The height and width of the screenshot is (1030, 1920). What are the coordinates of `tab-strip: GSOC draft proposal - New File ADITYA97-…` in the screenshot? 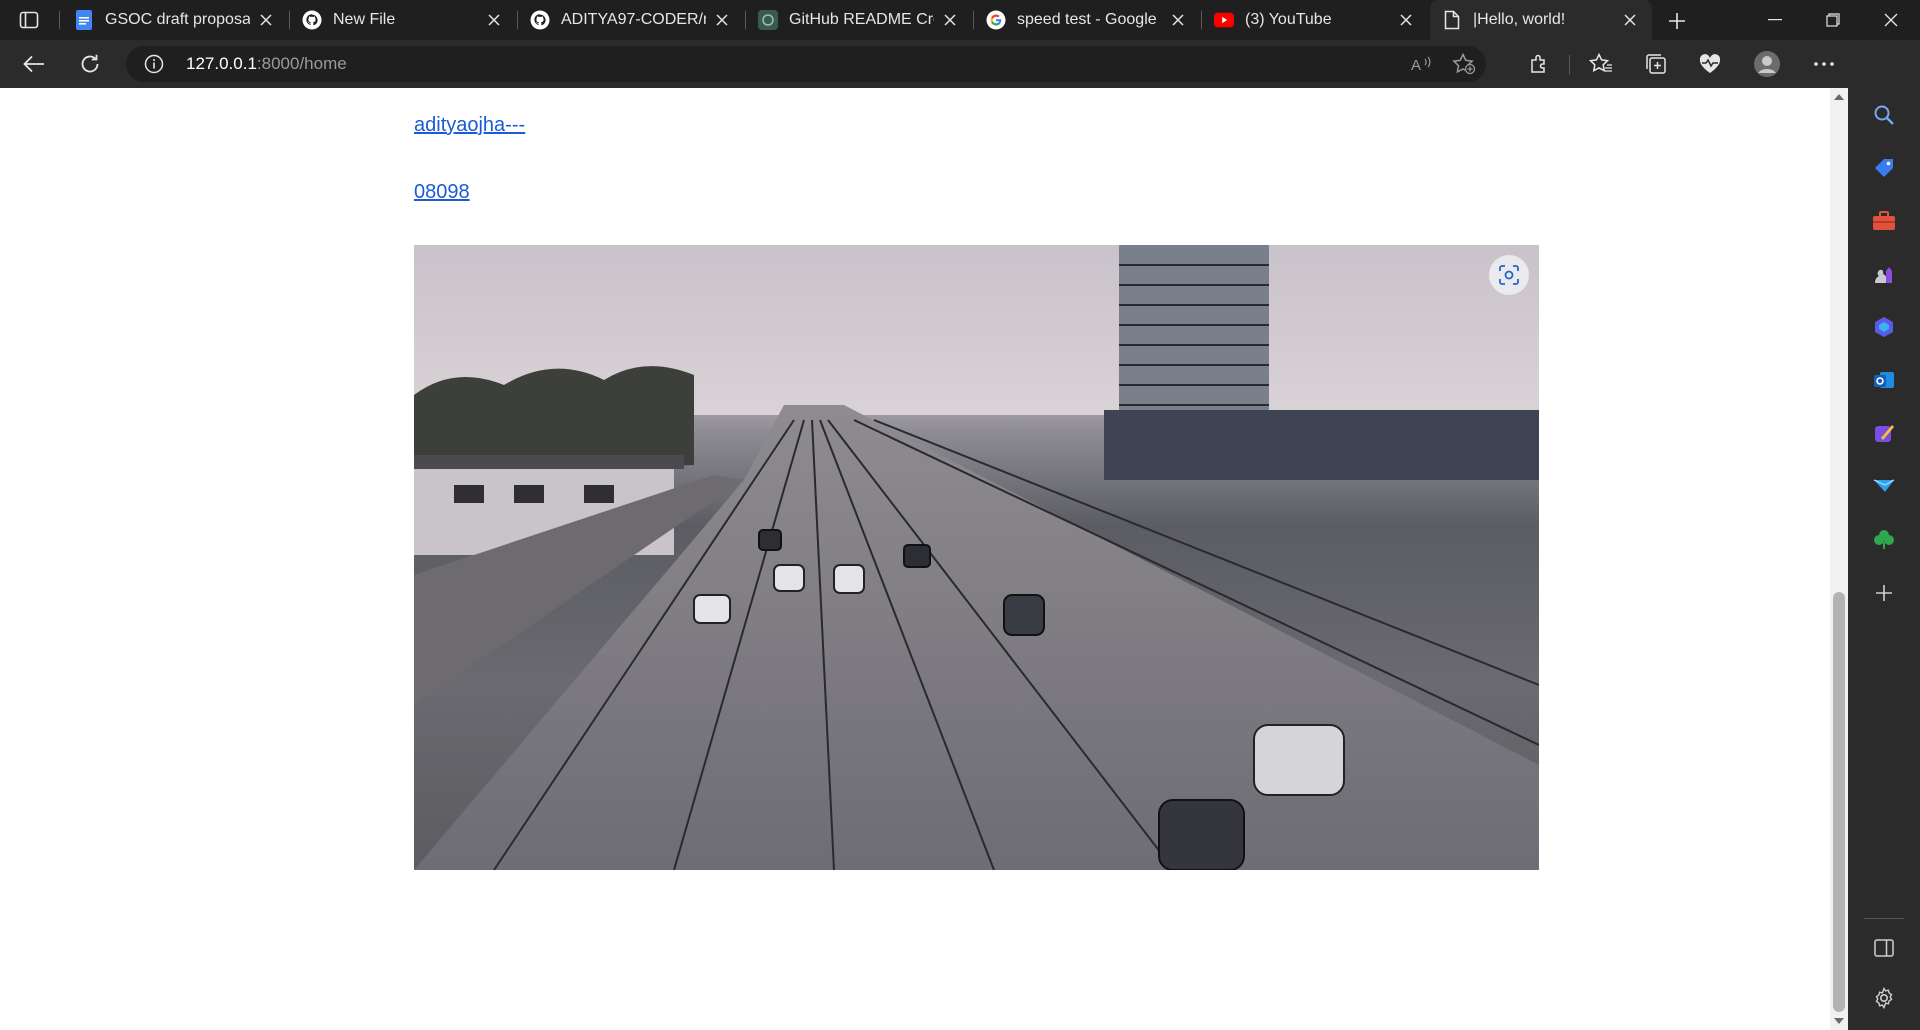 It's located at (960, 20).